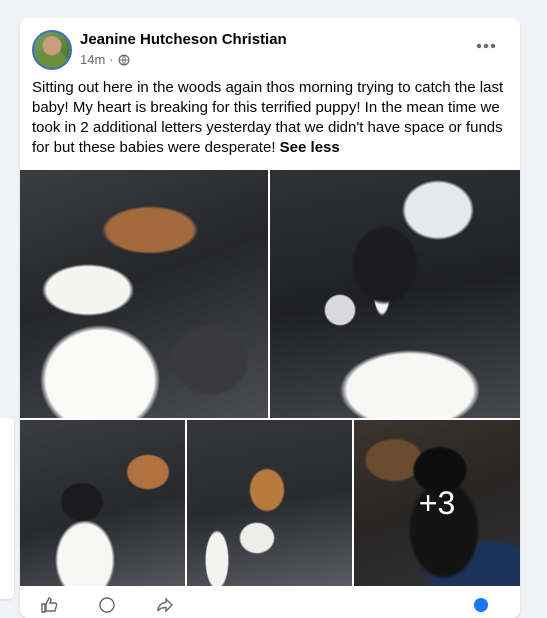 This screenshot has width=547, height=618. What do you see at coordinates (7, 508) in the screenshot?
I see `adjacent-card-edge` at bounding box center [7, 508].